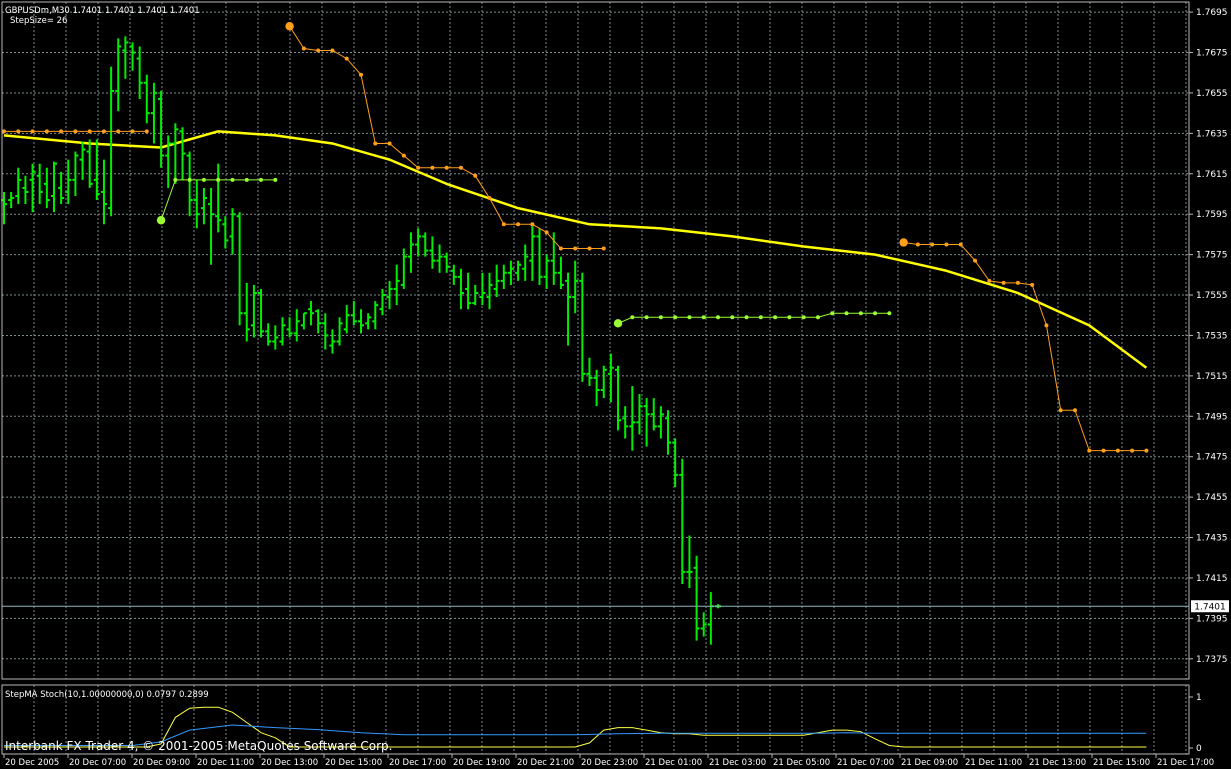  Describe the element at coordinates (97, 763) in the screenshot. I see `time-tick-label: 20 Dec 07:00` at that location.